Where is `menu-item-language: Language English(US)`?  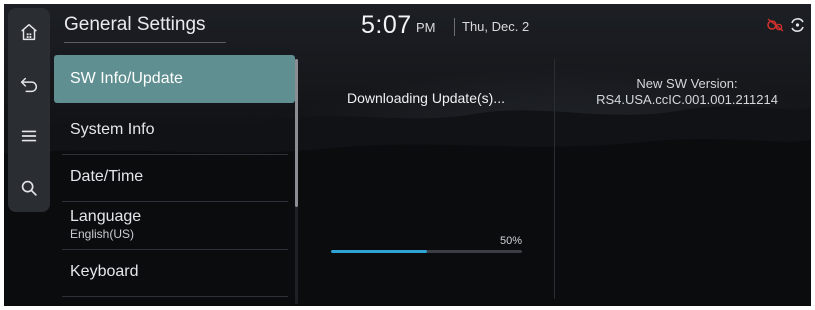 menu-item-language: Language English(US) is located at coordinates (174, 225).